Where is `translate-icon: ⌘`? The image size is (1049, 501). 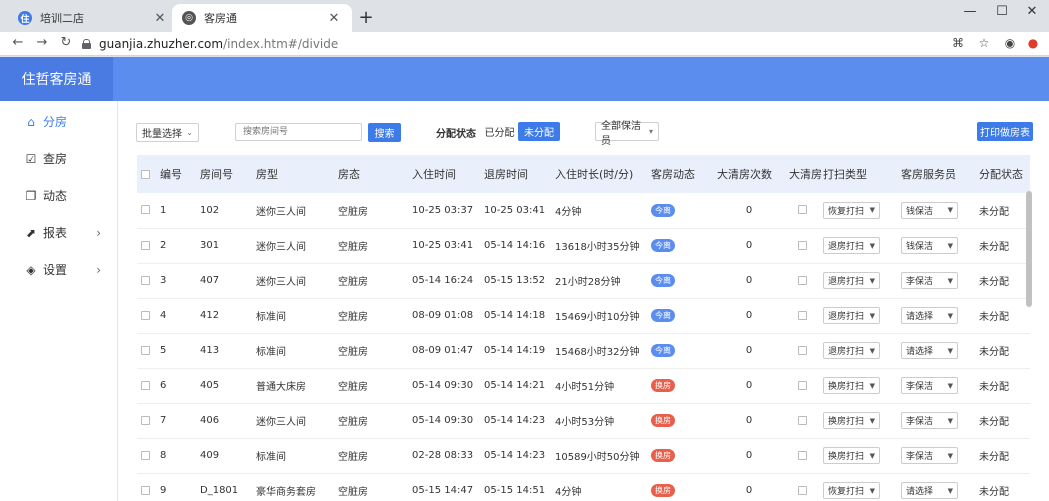 translate-icon: ⌘ is located at coordinates (958, 43).